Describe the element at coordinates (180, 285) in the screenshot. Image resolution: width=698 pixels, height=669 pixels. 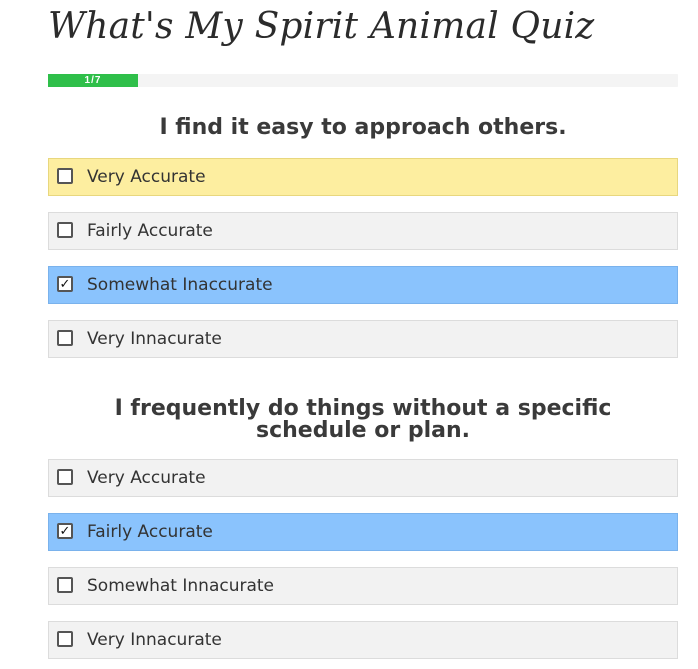
I see `option-label: Somewhat Inaccurate` at that location.